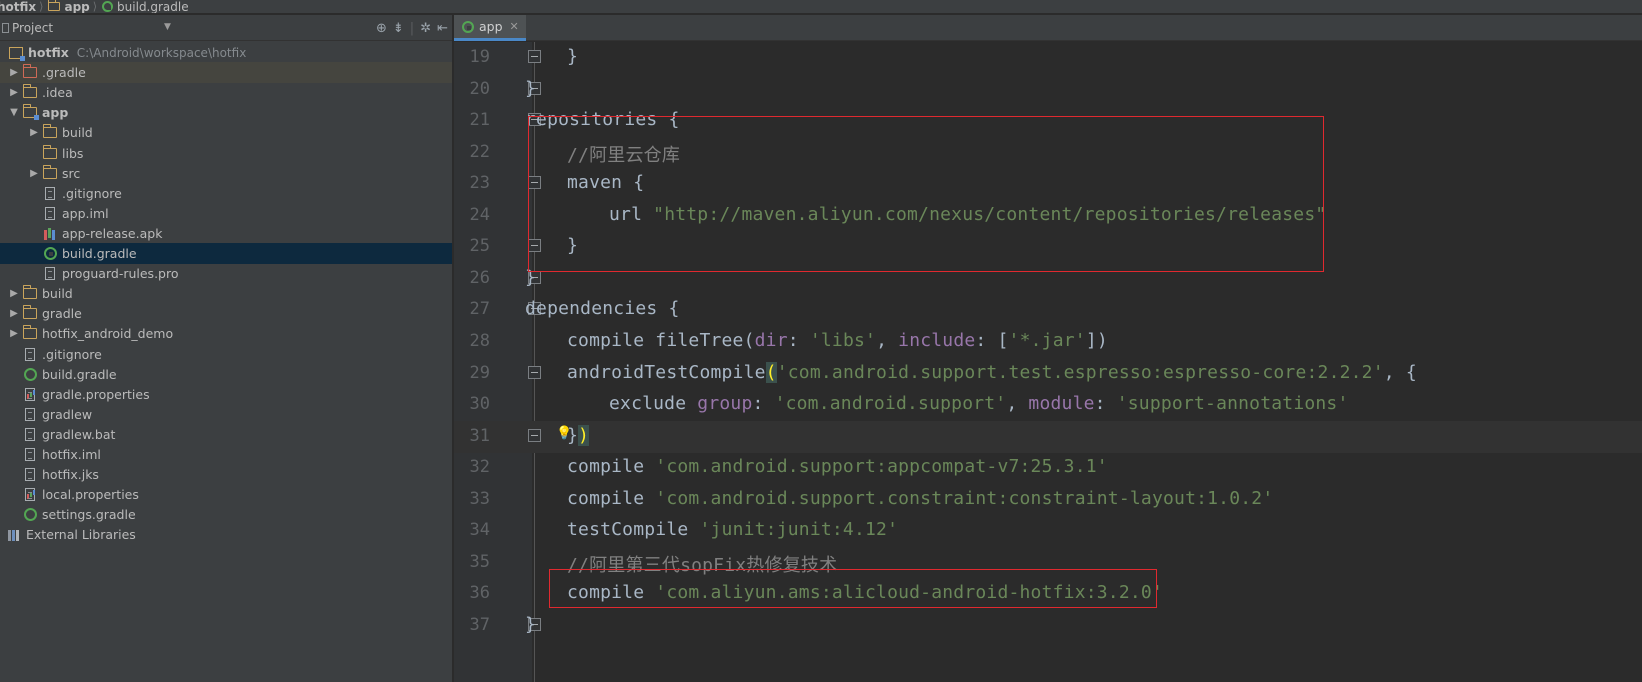 Image resolution: width=1642 pixels, height=682 pixels. I want to click on tree-item-label: .idea, so click(57, 93).